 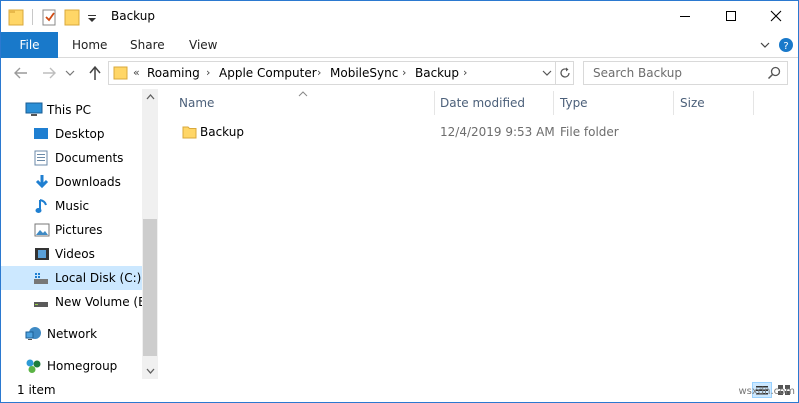 I want to click on nav-label: New Volume (E:), so click(x=105, y=302).